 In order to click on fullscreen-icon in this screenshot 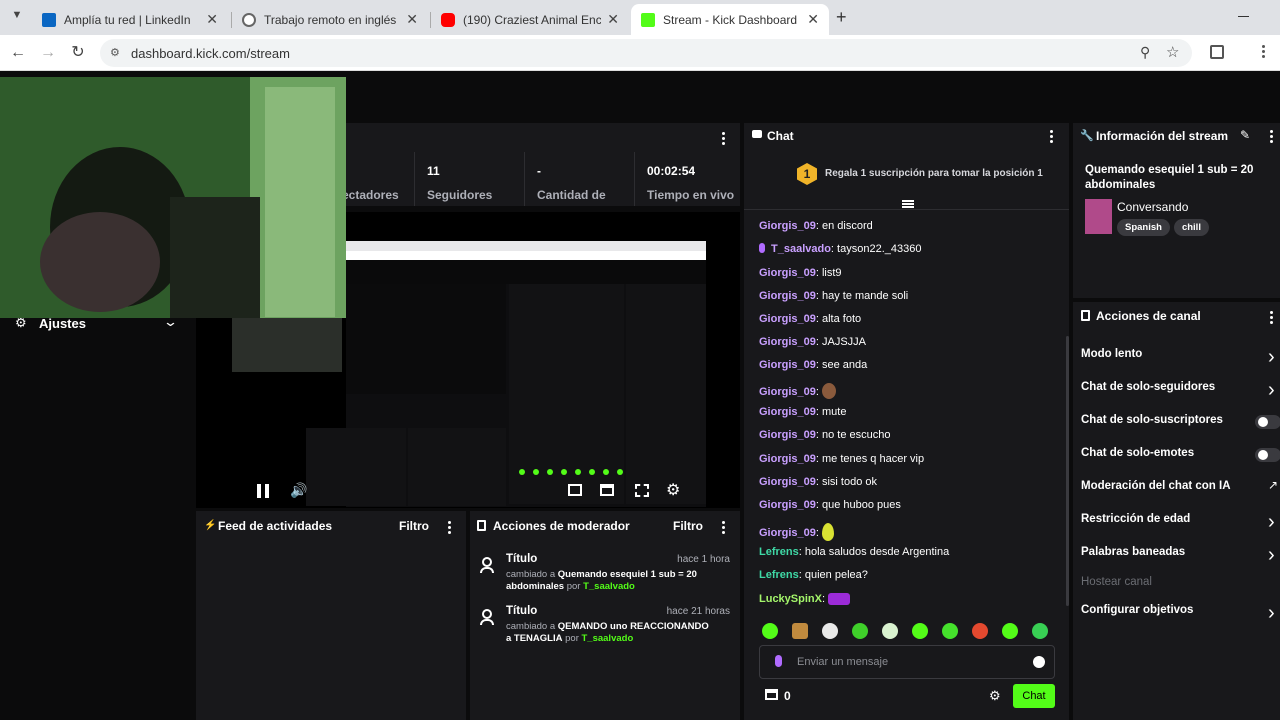, I will do `click(642, 490)`.